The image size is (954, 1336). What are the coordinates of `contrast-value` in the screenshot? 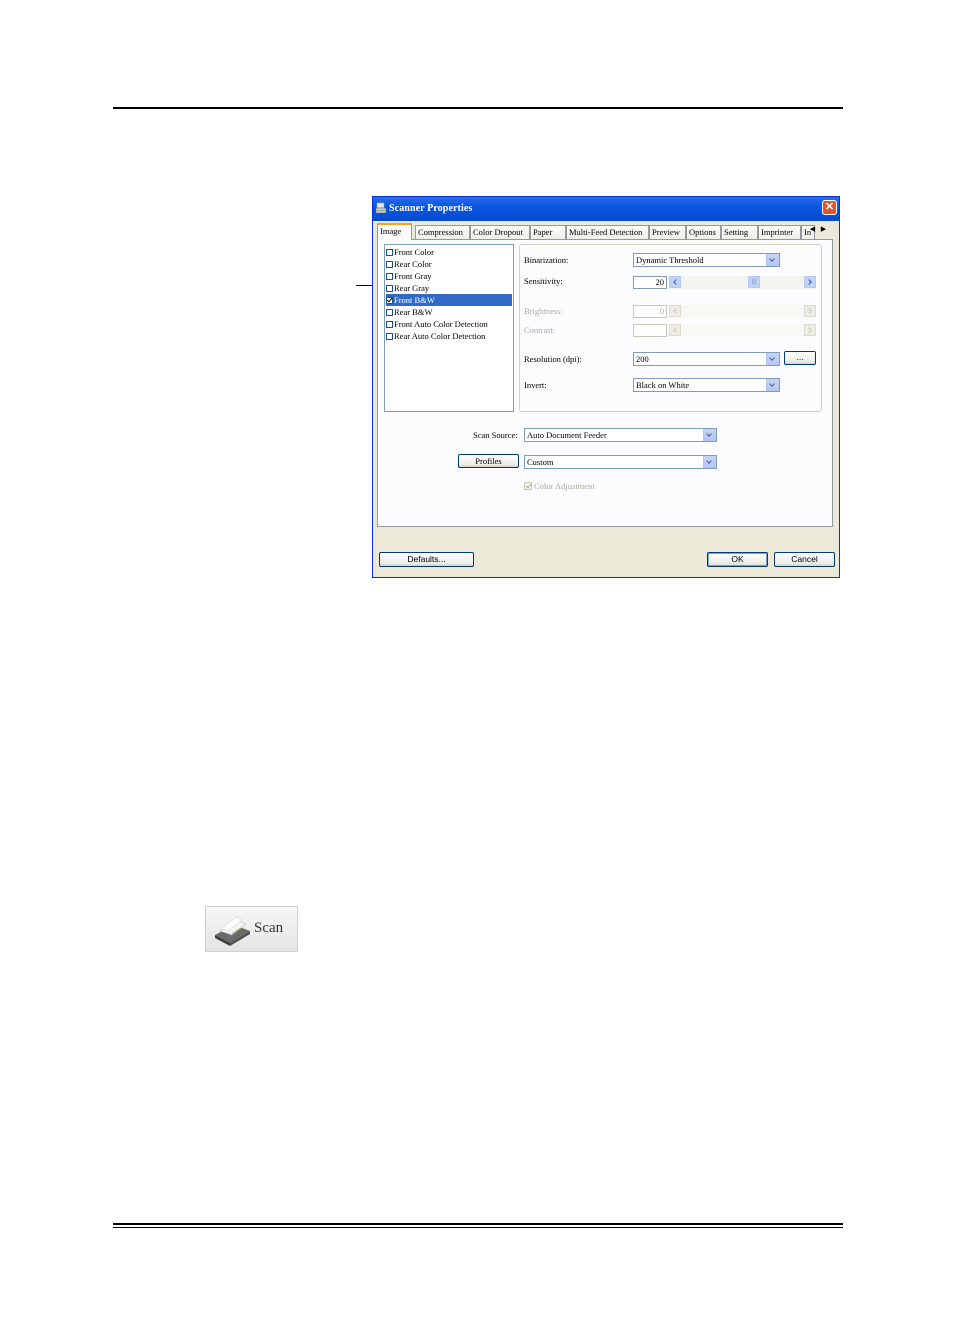 It's located at (650, 330).